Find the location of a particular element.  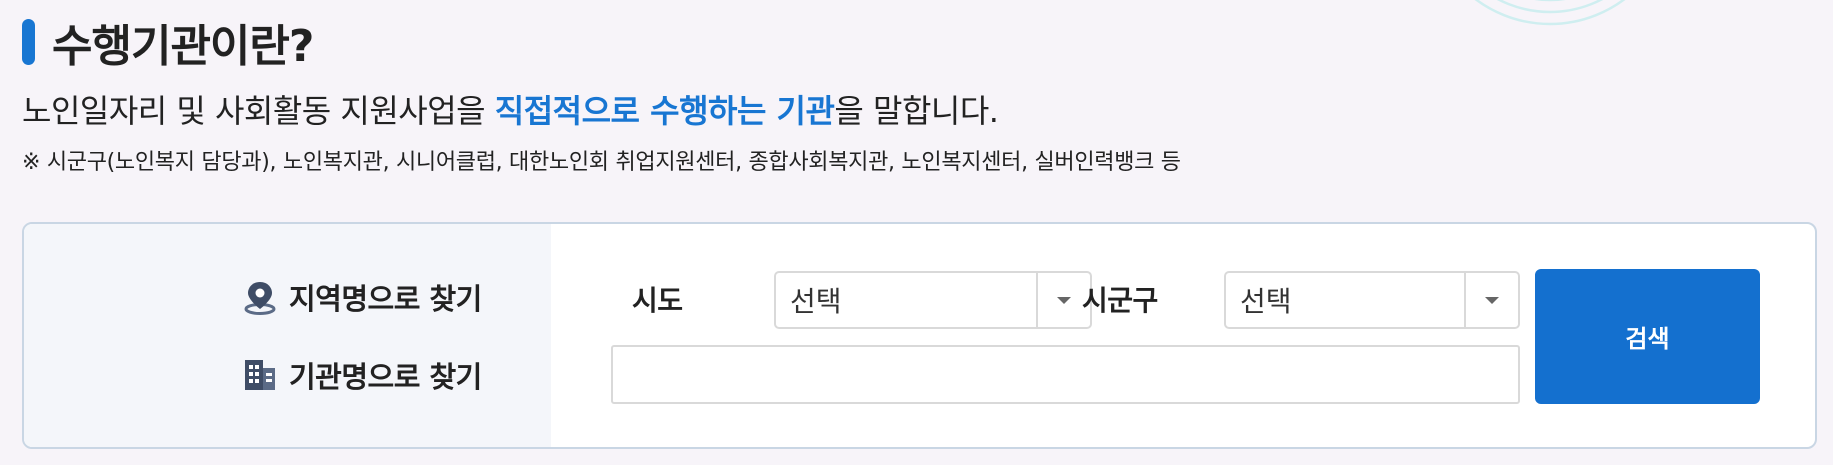

description-highlight: 직접적으로 수행하는 기관 is located at coordinates (664, 111).